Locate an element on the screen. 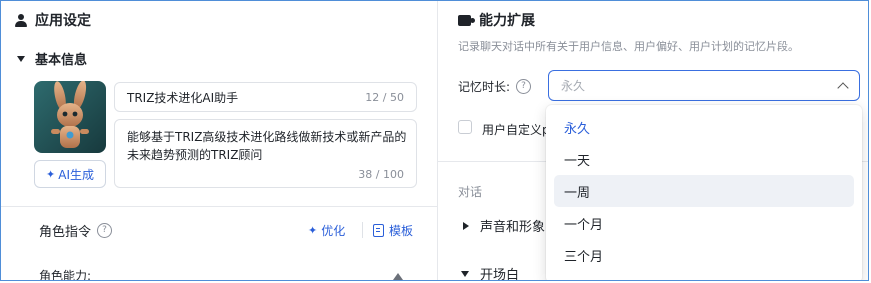 The height and width of the screenshot is (283, 871). dropdown-option-forever: 永久 is located at coordinates (704, 127).